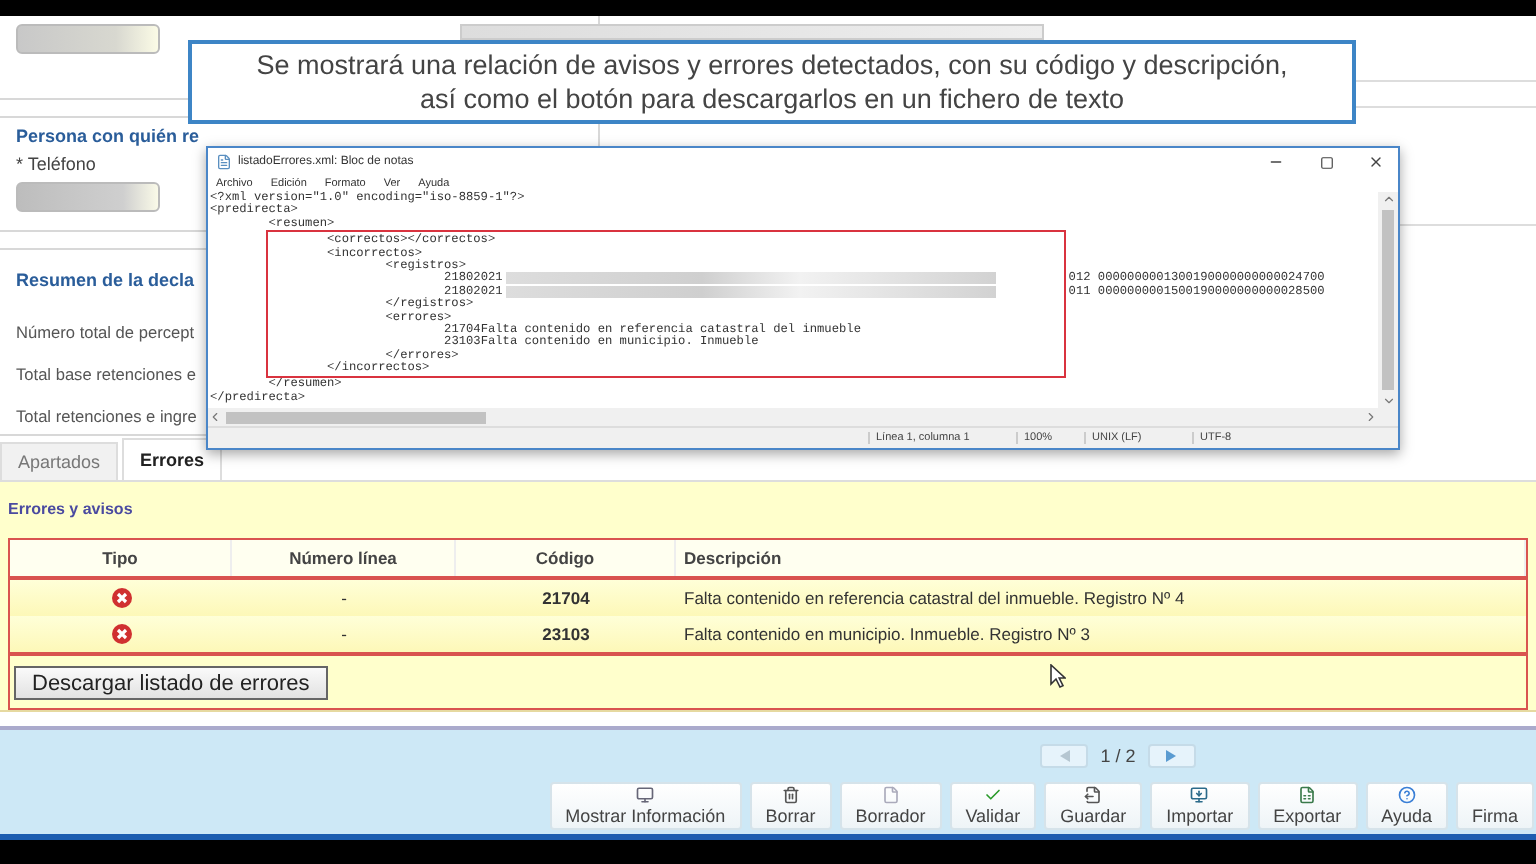 The height and width of the screenshot is (864, 1536). Describe the element at coordinates (1064, 756) in the screenshot. I see `left-triangle-icon` at that location.